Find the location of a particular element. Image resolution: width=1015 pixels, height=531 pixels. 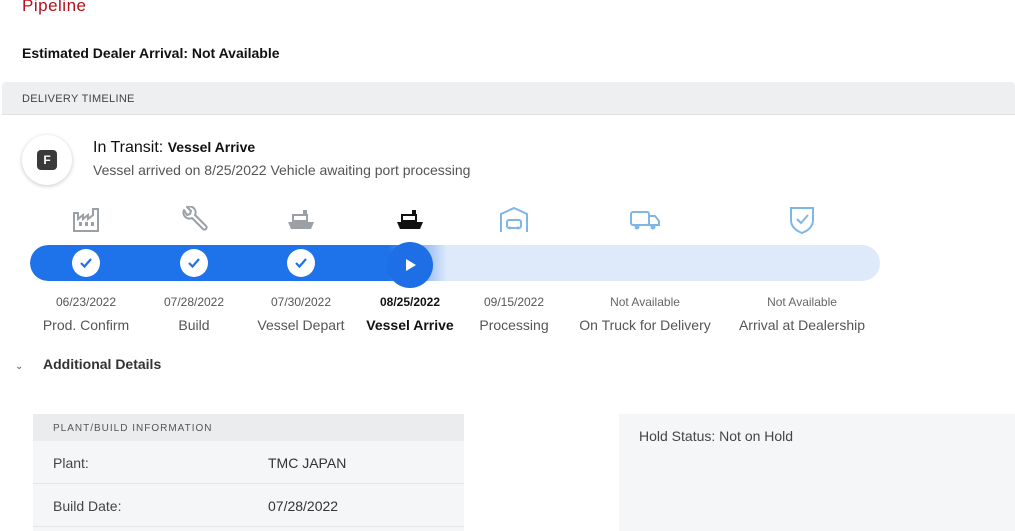

brand-logo: F is located at coordinates (47, 160).